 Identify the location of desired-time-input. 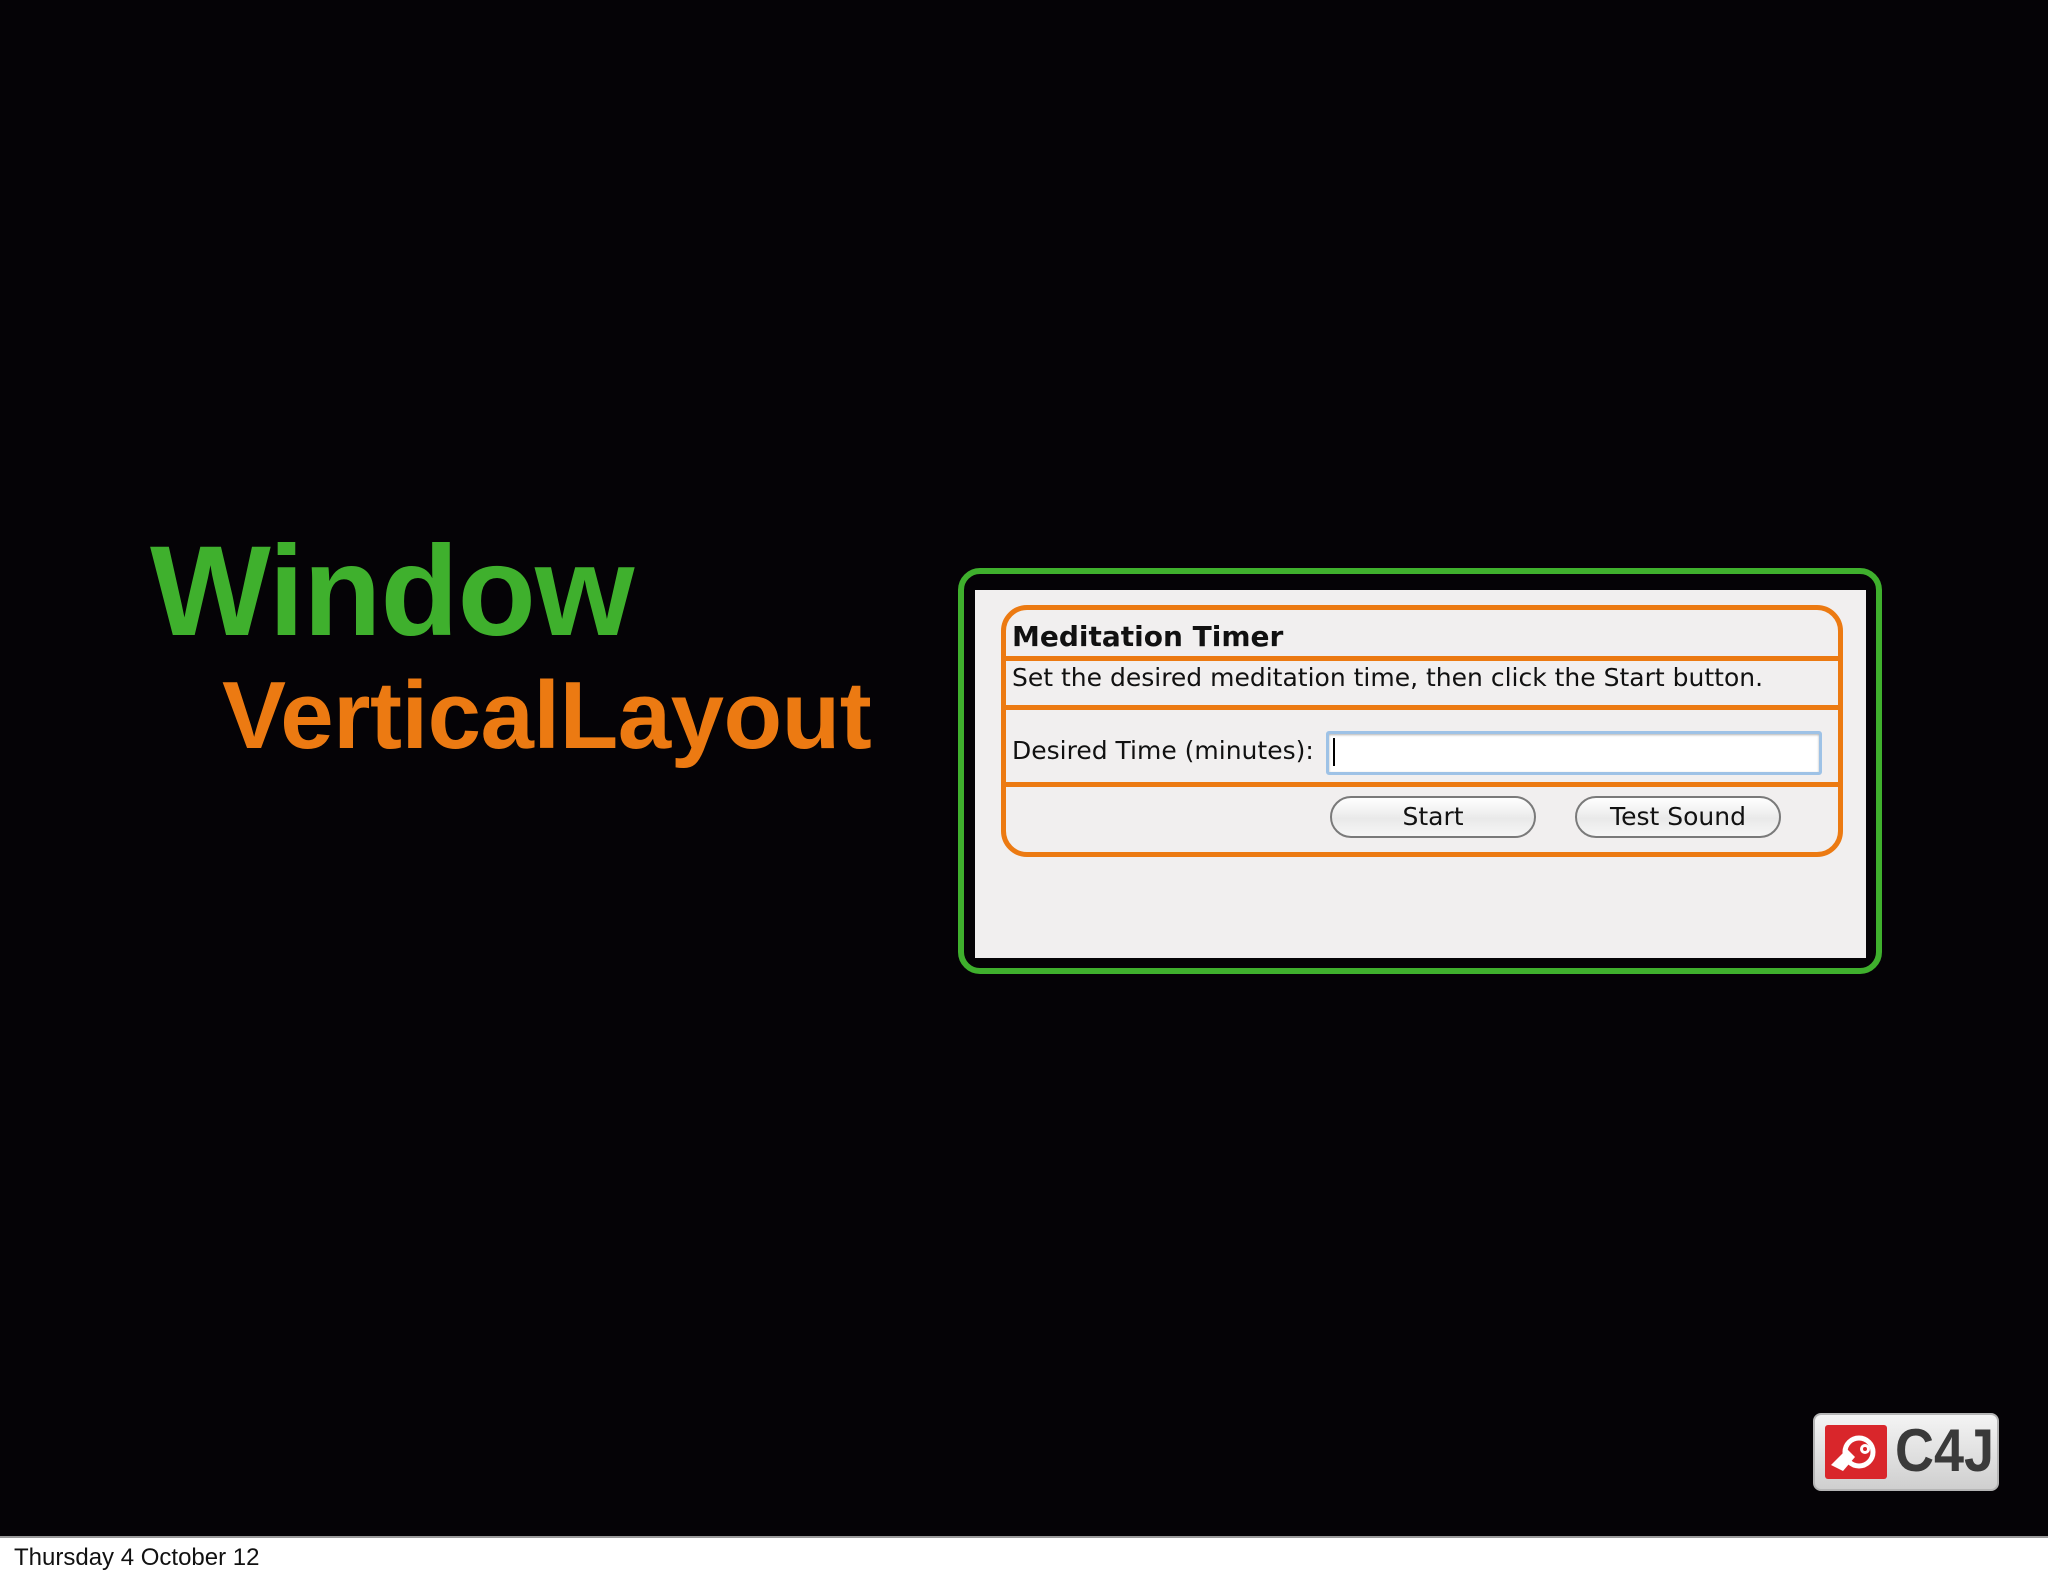
(1574, 753).